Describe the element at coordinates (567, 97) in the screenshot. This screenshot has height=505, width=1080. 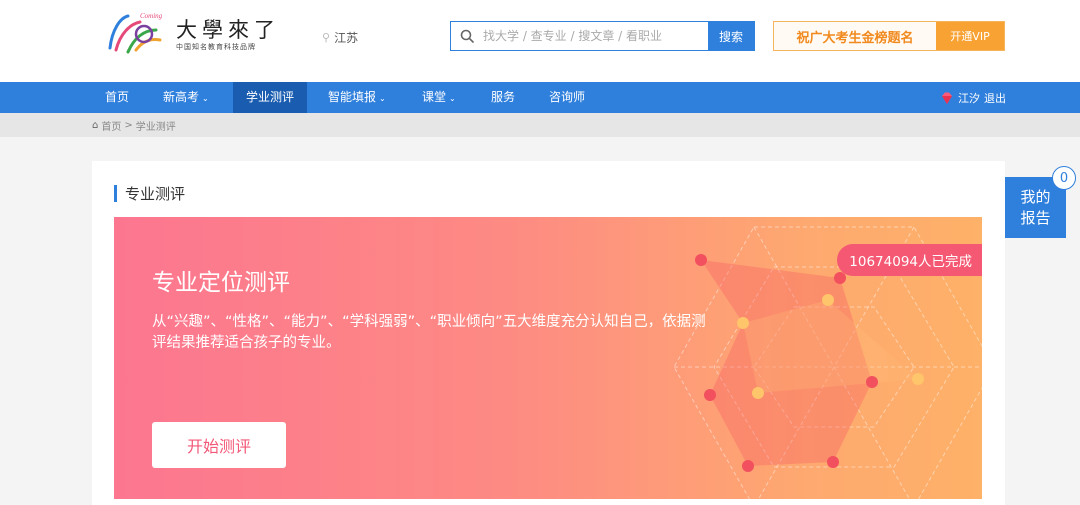
I see `nav-item-consultant: 咨询师` at that location.